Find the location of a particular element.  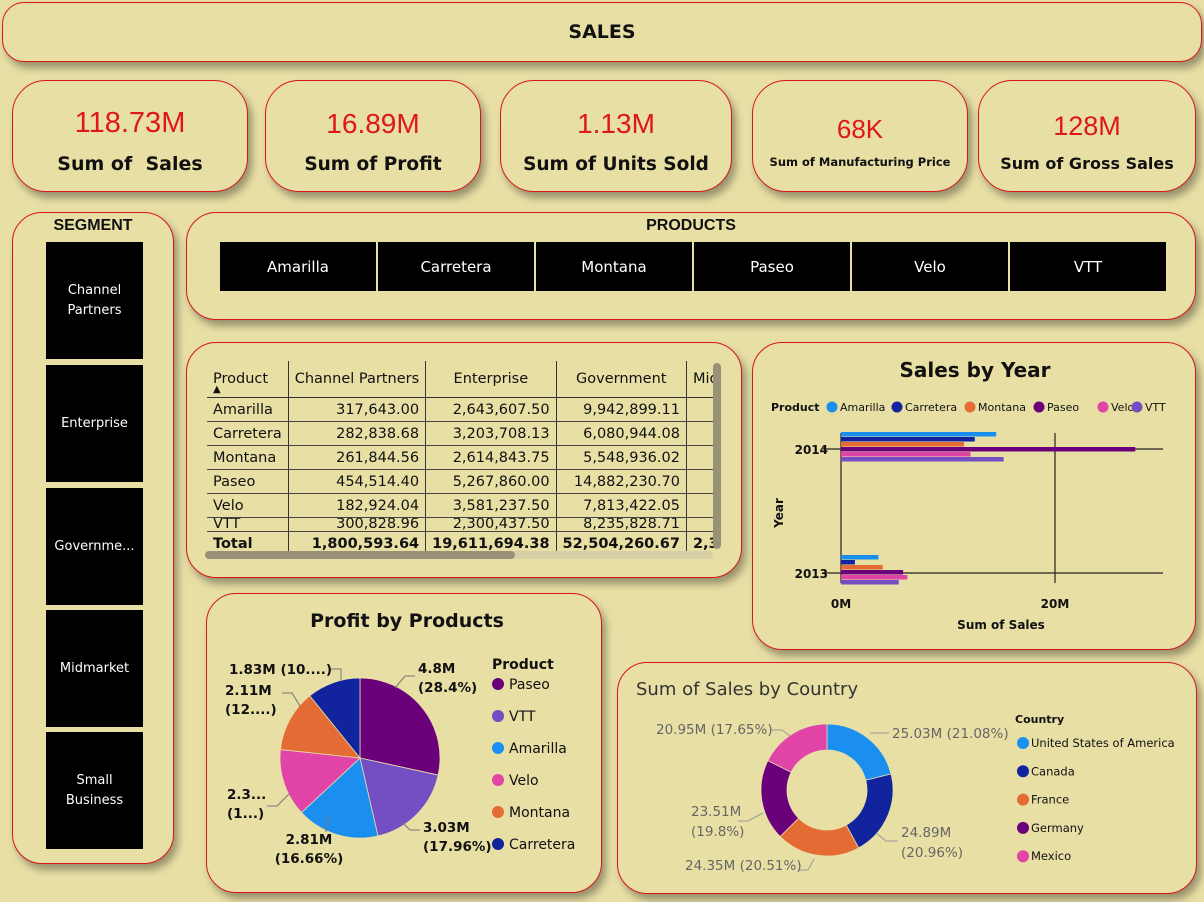

matrix-cell-product: Montana is located at coordinates (248, 457).